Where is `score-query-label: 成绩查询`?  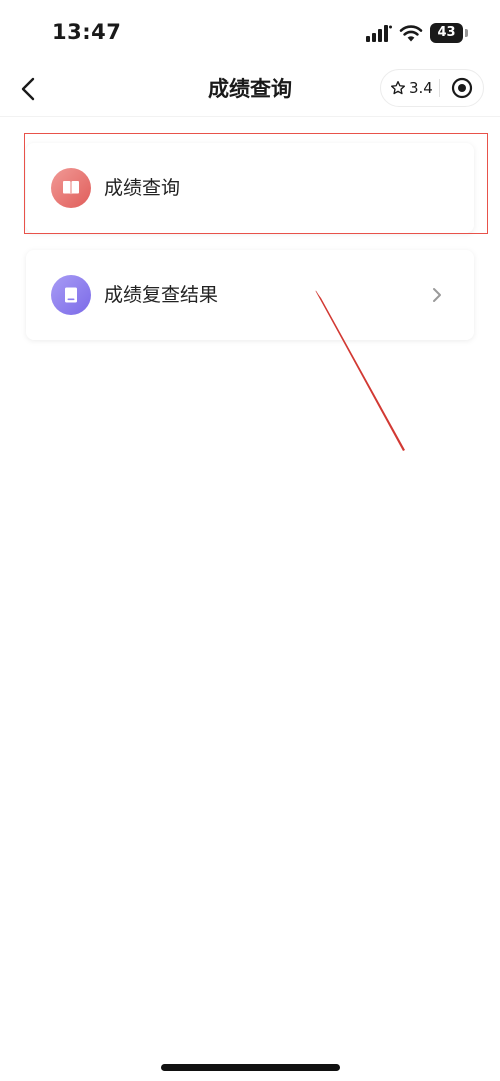
score-query-label: 成绩查询 is located at coordinates (142, 188).